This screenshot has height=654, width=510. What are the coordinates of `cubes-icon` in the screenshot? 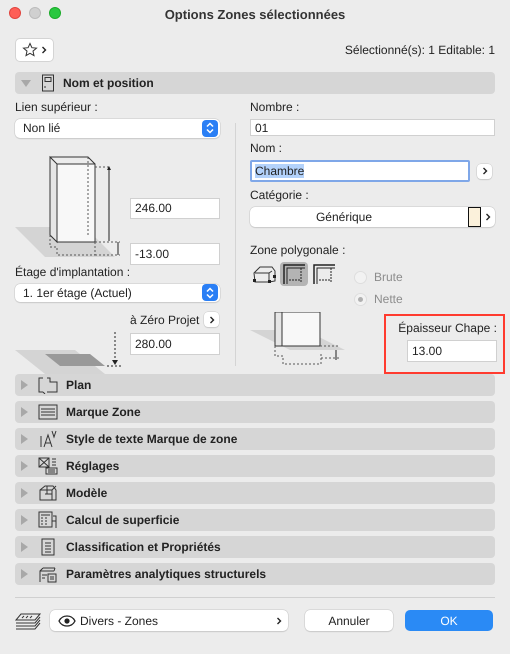 It's located at (48, 493).